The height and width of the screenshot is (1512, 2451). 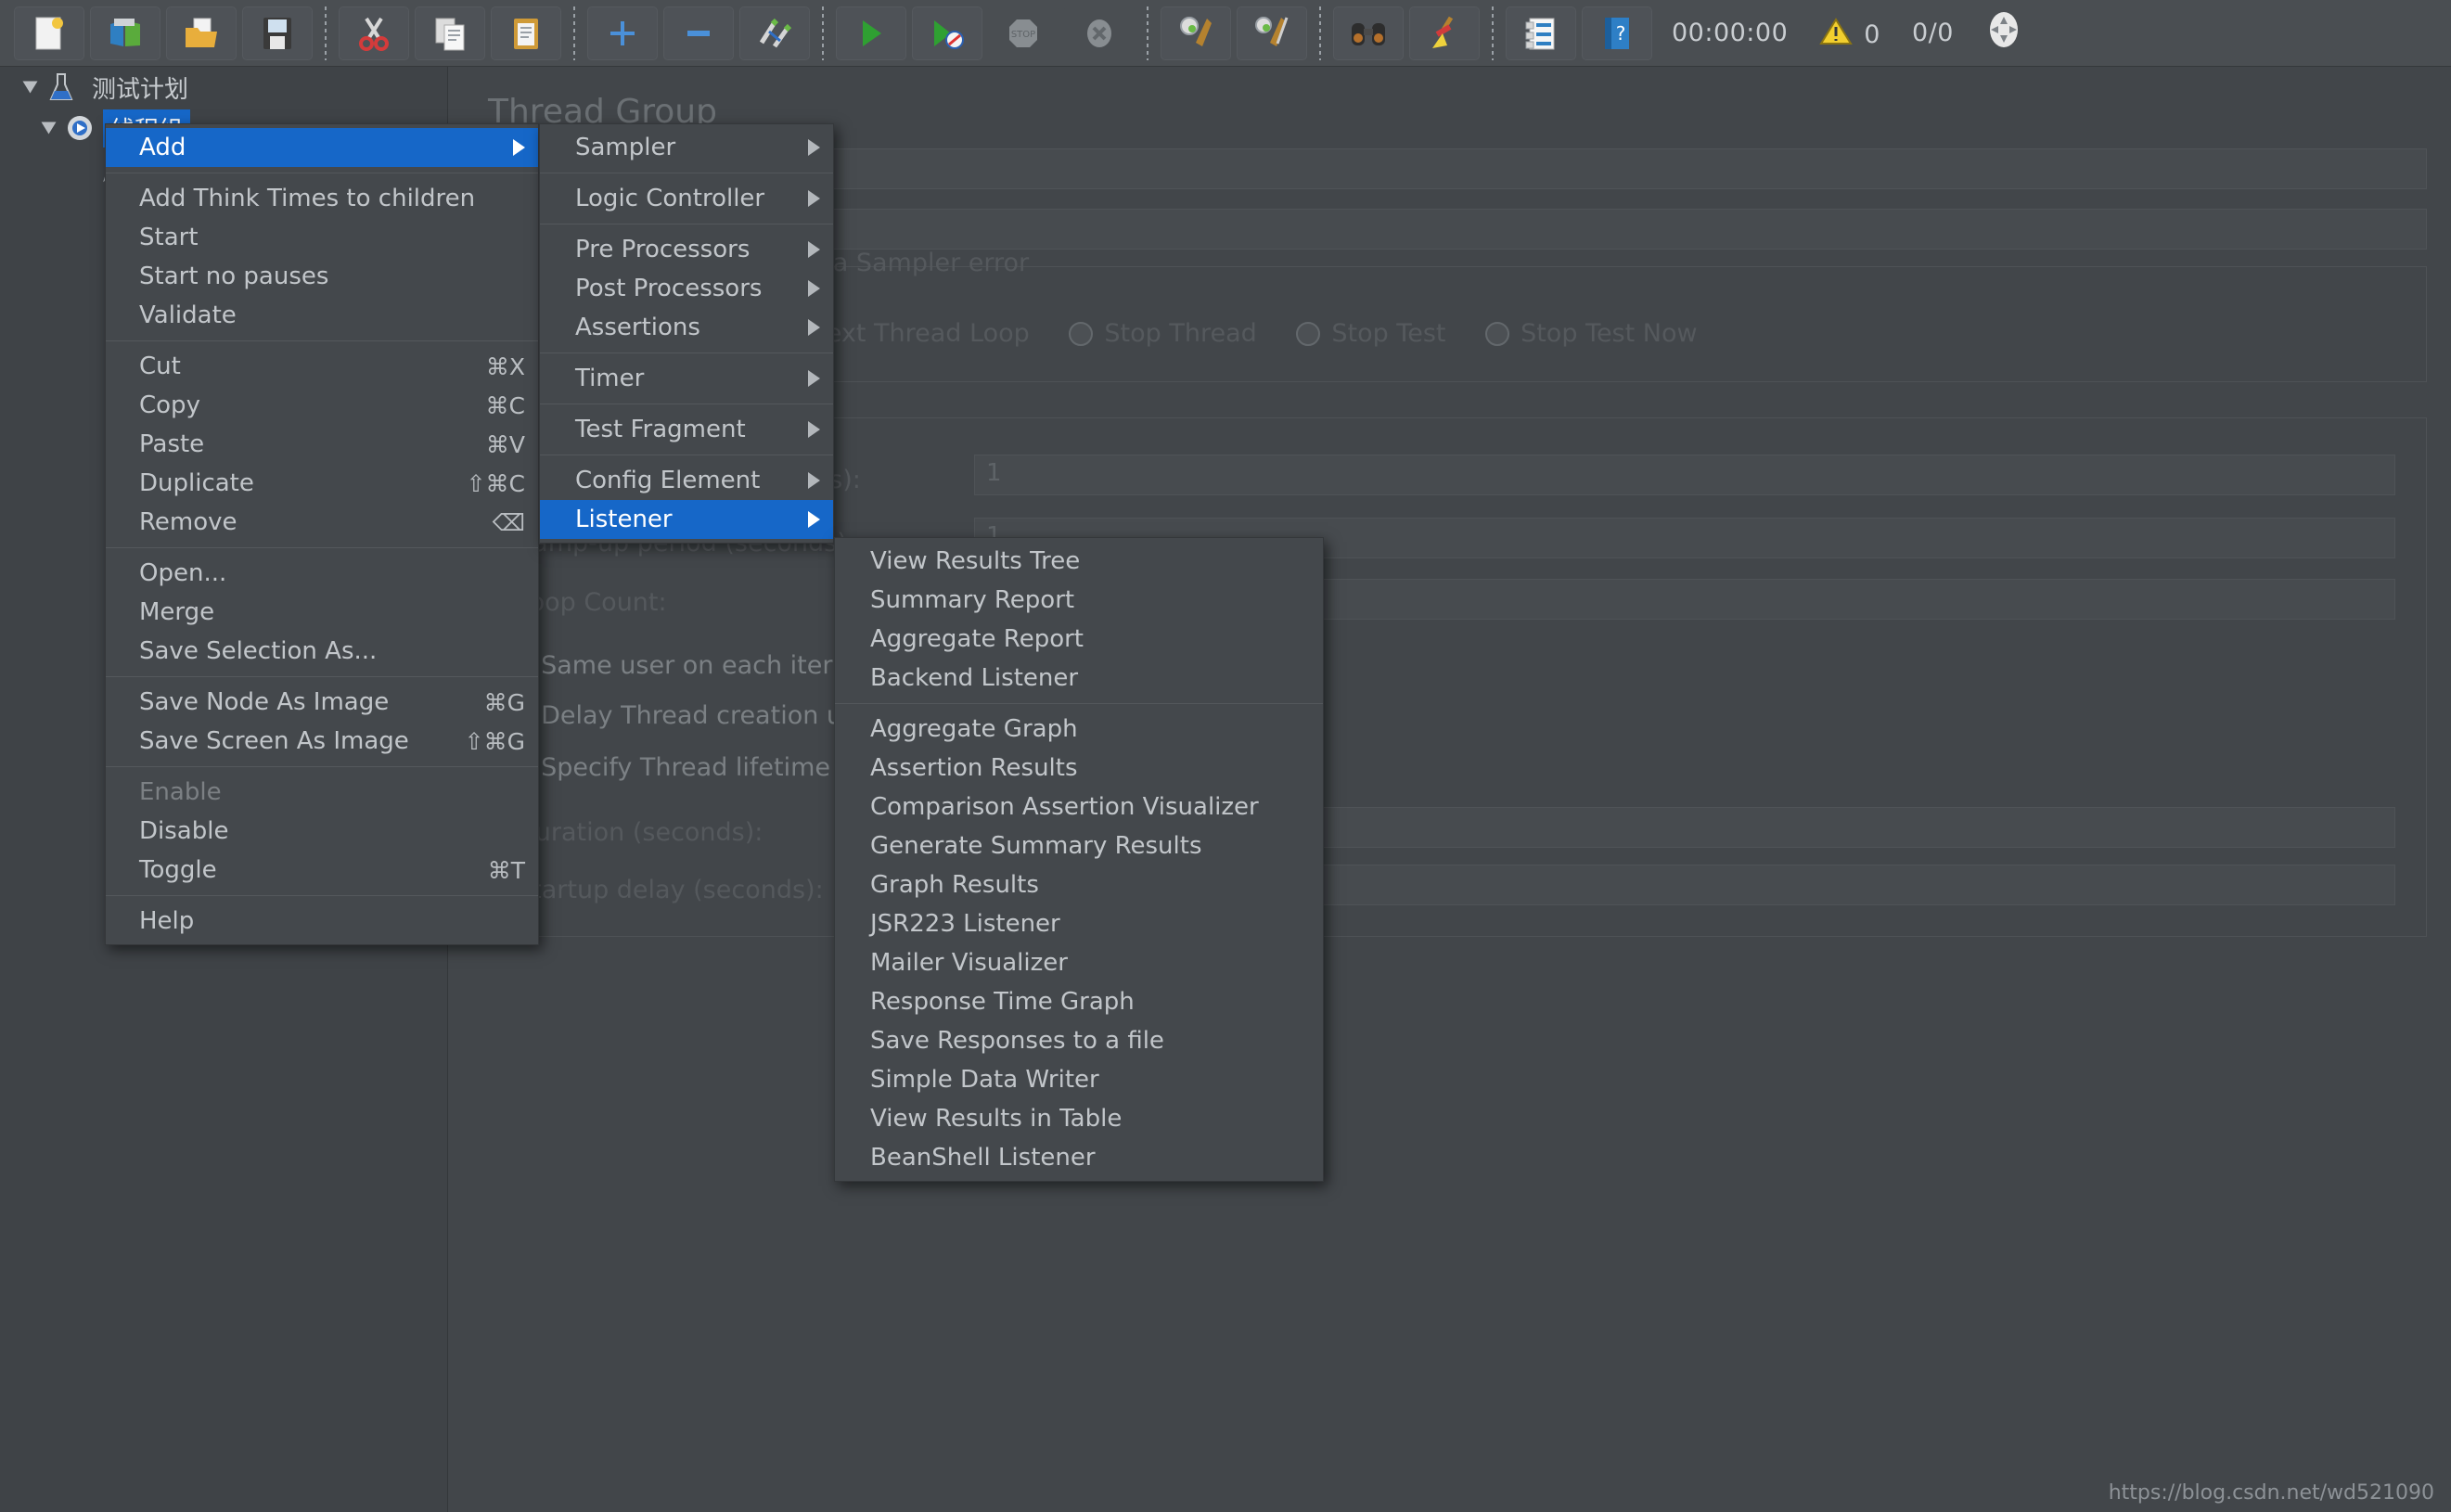 I want to click on menu-item-remove: Remove ⌫, so click(x=322, y=522).